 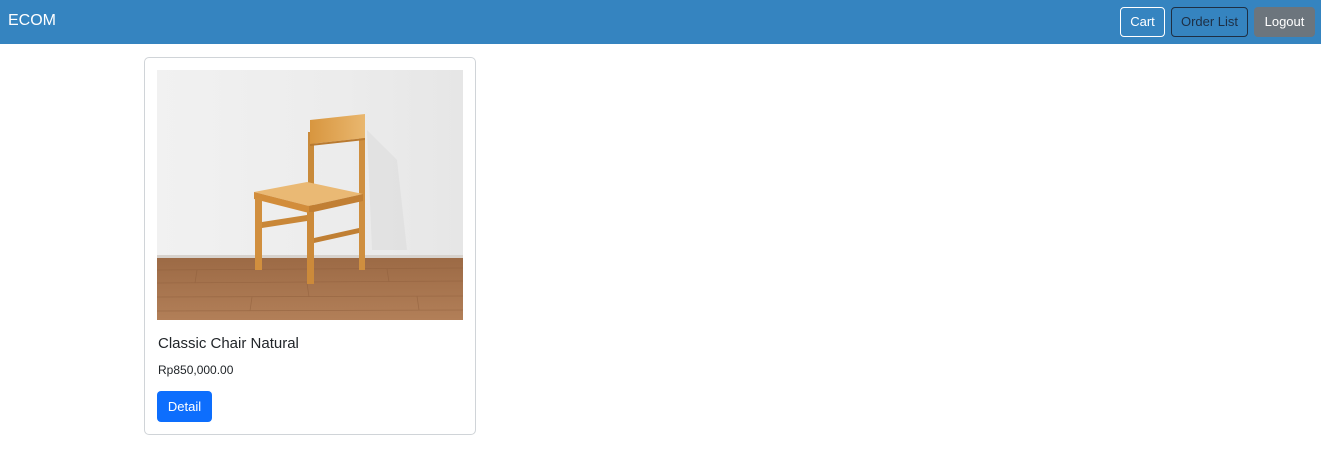 I want to click on product-title: Classic Chair Natural, so click(x=228, y=343).